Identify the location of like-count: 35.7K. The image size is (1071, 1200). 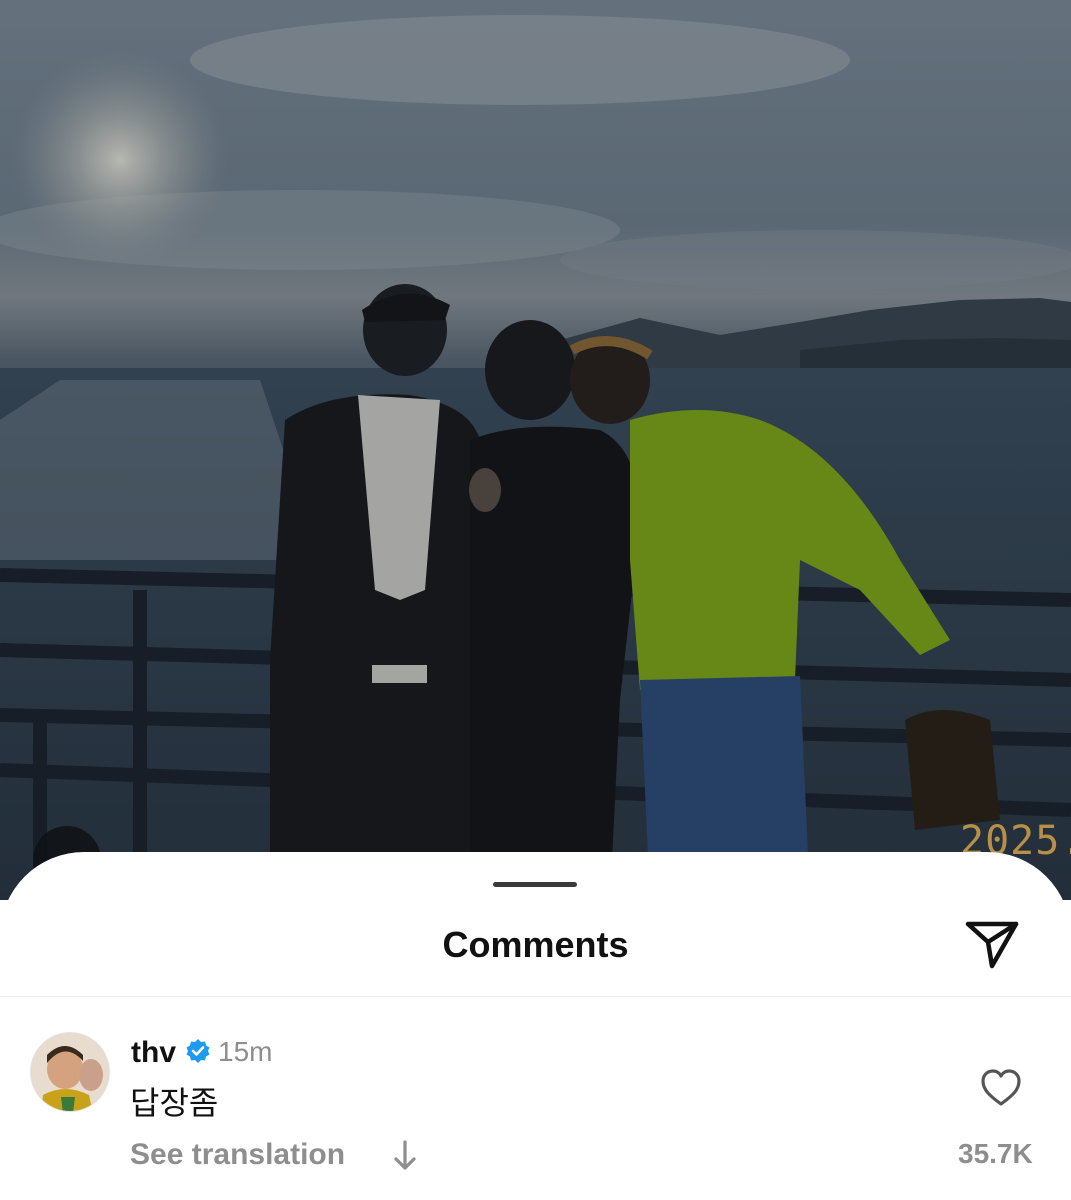
(995, 1153).